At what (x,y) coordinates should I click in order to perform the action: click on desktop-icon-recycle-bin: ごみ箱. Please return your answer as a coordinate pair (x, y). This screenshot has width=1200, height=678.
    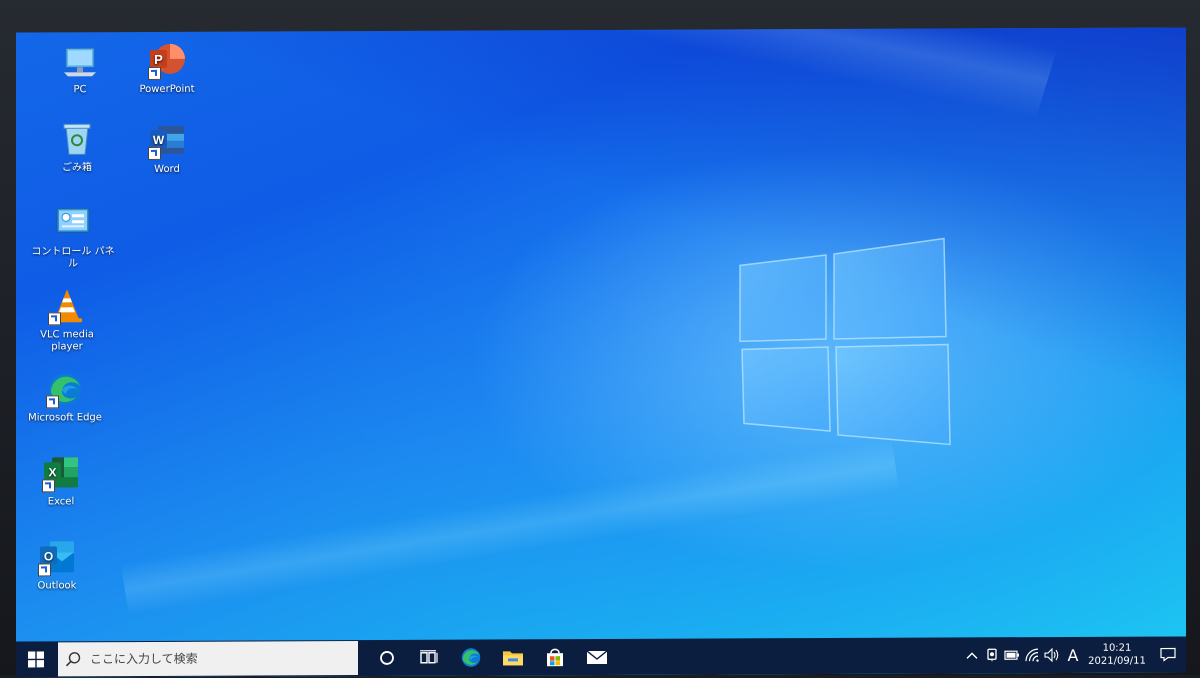
    Looking at the image, I should click on (77, 147).